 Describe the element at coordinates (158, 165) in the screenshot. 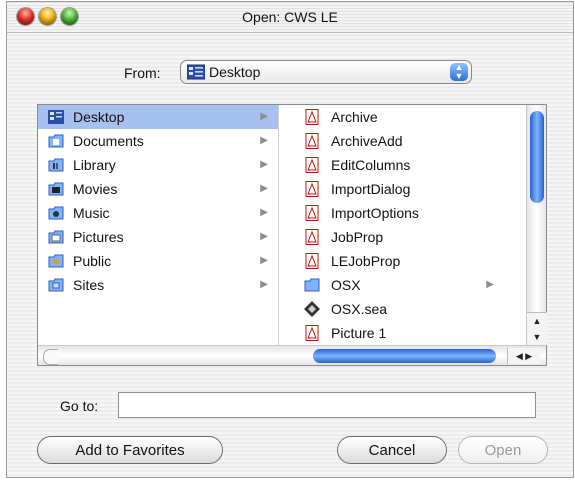

I see `location-item-library: Library ▶` at that location.